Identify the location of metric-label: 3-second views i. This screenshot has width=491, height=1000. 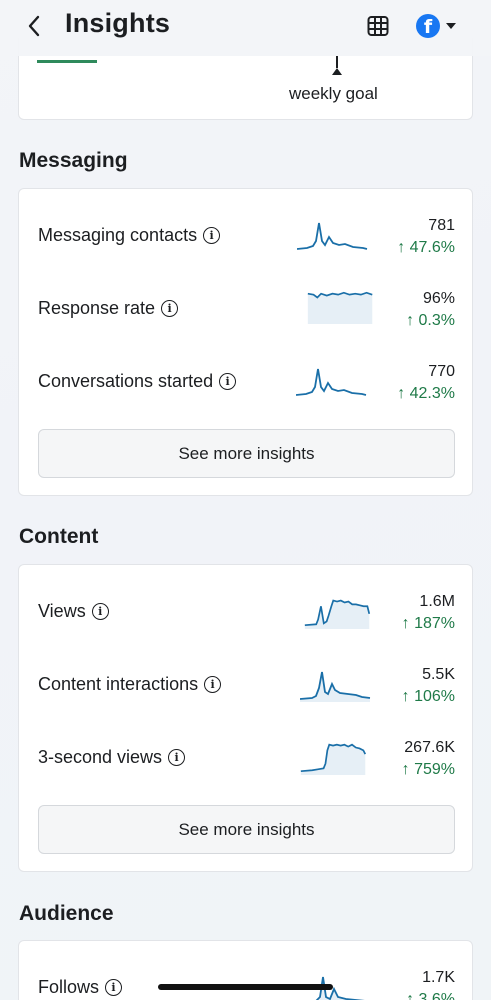
(112, 757).